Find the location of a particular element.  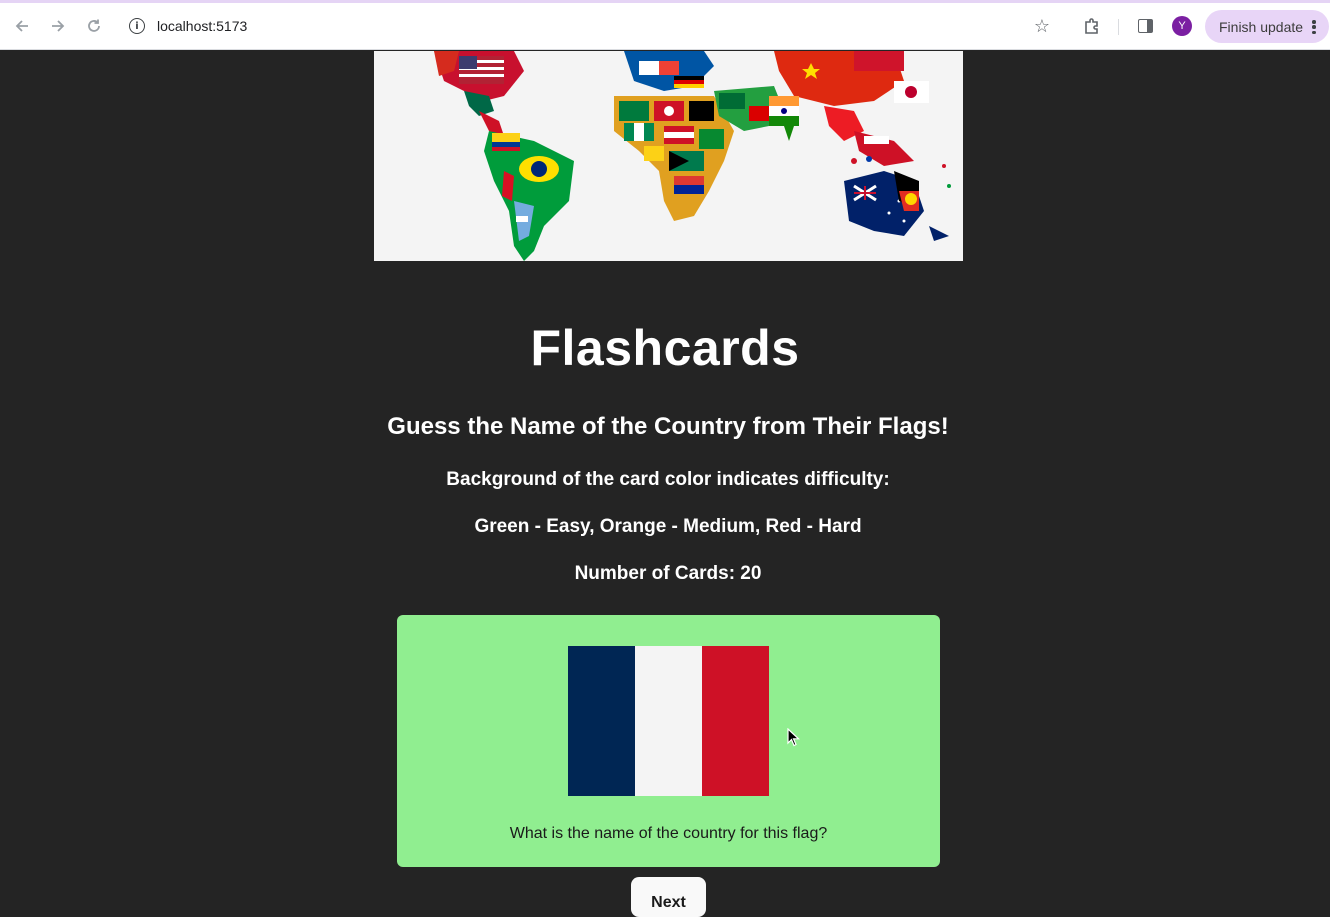

world-flags-map-image is located at coordinates (668, 156).